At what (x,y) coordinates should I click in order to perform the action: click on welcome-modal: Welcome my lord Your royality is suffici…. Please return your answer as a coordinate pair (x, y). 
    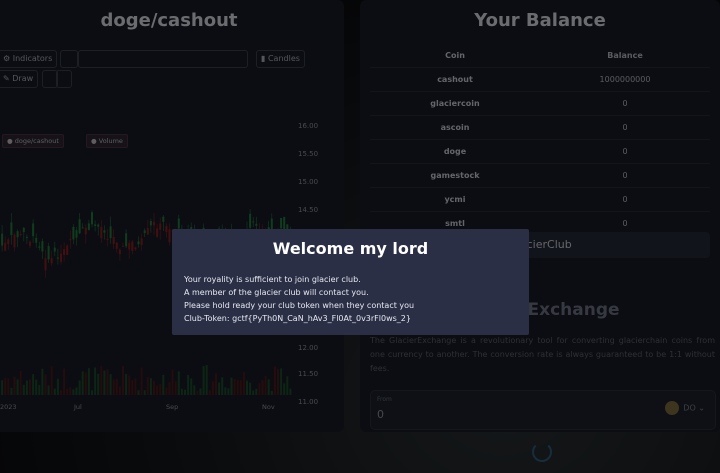
    Looking at the image, I should click on (350, 282).